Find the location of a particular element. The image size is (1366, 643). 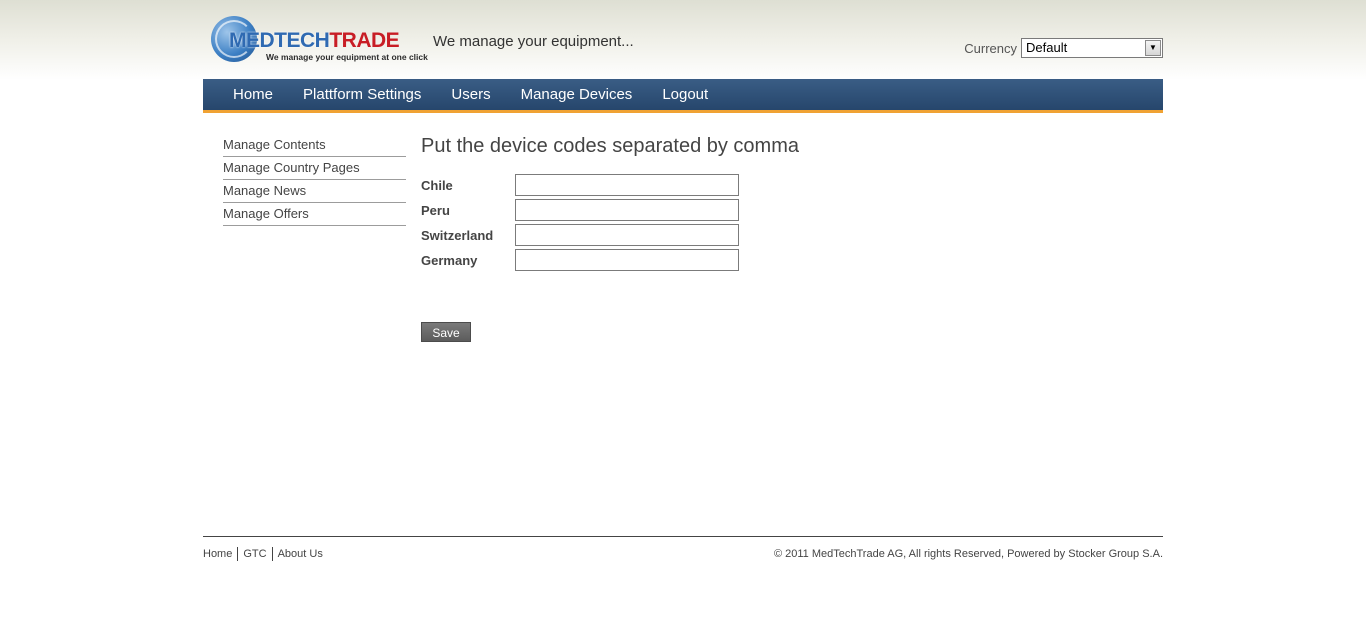

chevron-down-icon: ▼ is located at coordinates (1153, 48).